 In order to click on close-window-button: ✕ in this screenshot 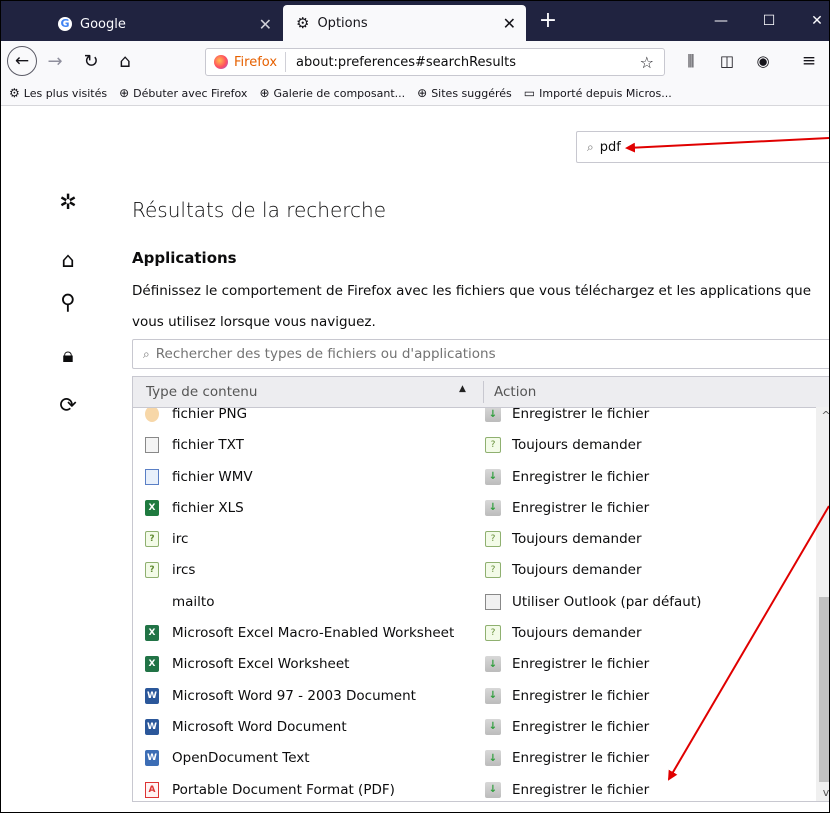, I will do `click(813, 21)`.